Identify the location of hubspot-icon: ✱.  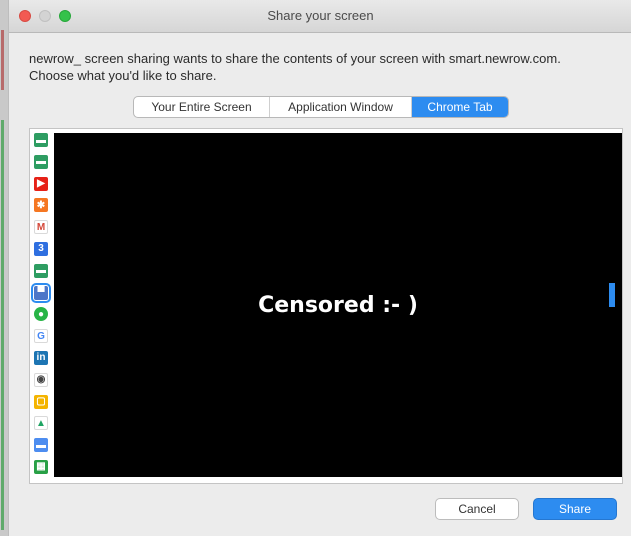
(41, 205).